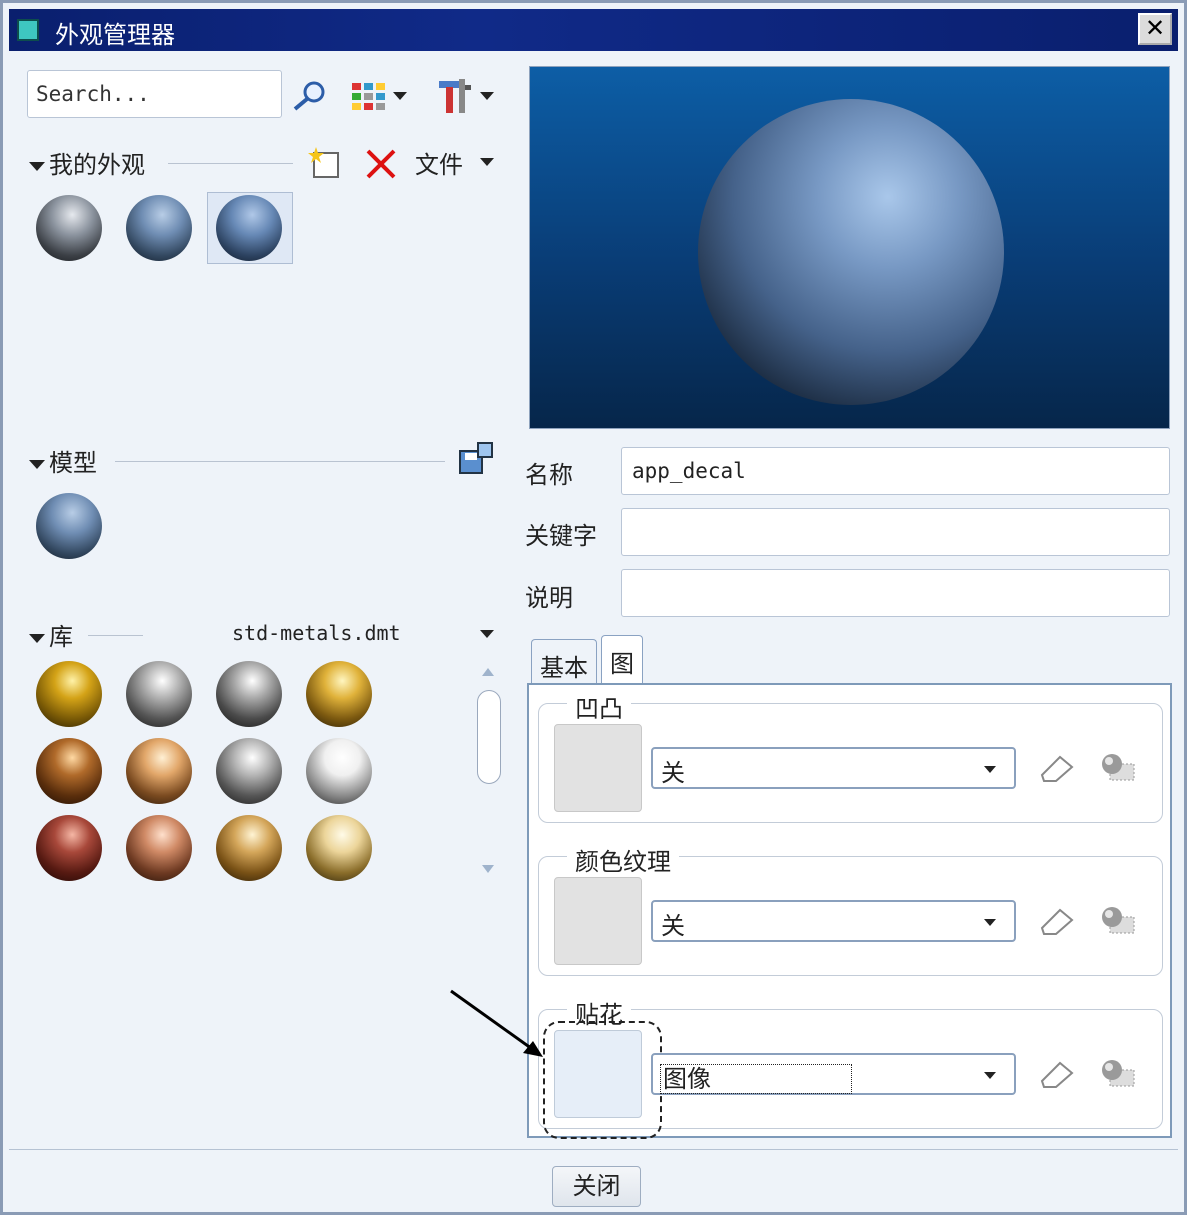  Describe the element at coordinates (561, 536) in the screenshot. I see `keyword-label: 关键字` at that location.